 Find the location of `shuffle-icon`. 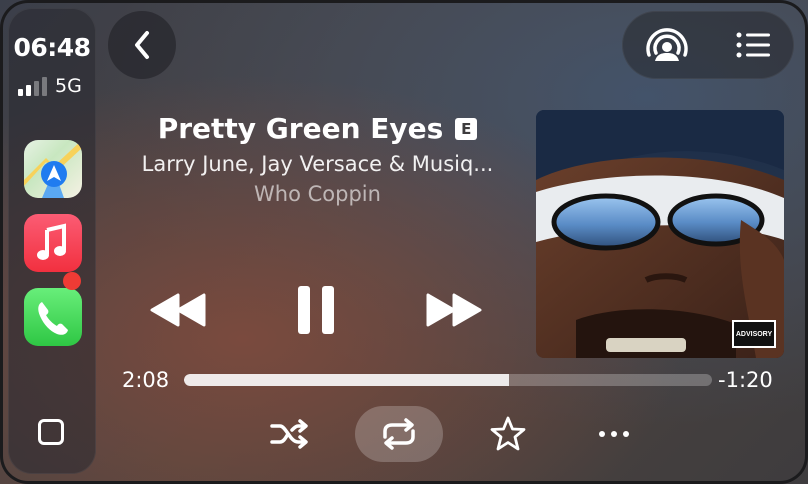

shuffle-icon is located at coordinates (289, 434).